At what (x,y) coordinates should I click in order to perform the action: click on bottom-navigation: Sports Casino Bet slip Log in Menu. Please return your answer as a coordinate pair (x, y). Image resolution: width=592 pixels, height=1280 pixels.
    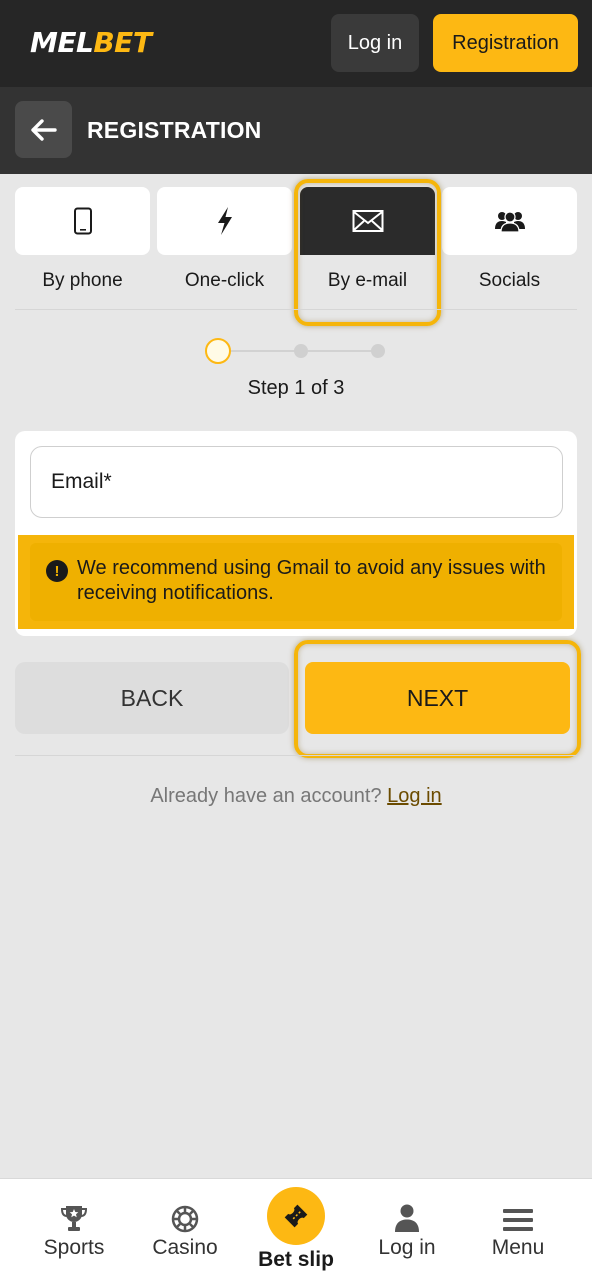
    Looking at the image, I should click on (296, 1229).